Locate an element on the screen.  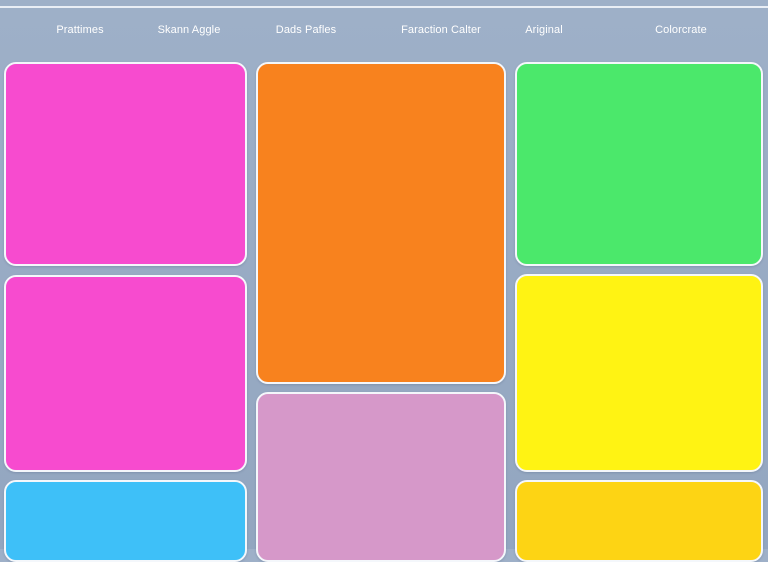
color-tile-yellow is located at coordinates (639, 373).